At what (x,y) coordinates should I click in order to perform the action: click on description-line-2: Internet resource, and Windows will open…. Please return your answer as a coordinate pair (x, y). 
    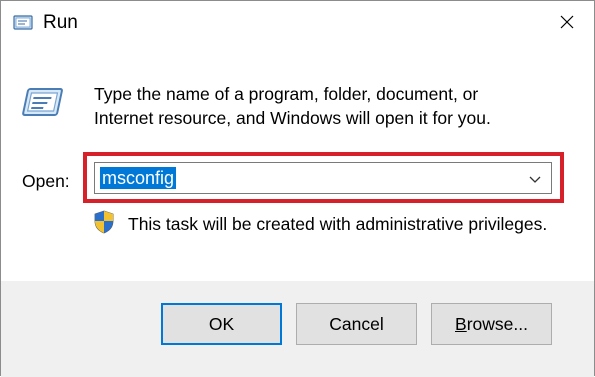
    Looking at the image, I should click on (292, 118).